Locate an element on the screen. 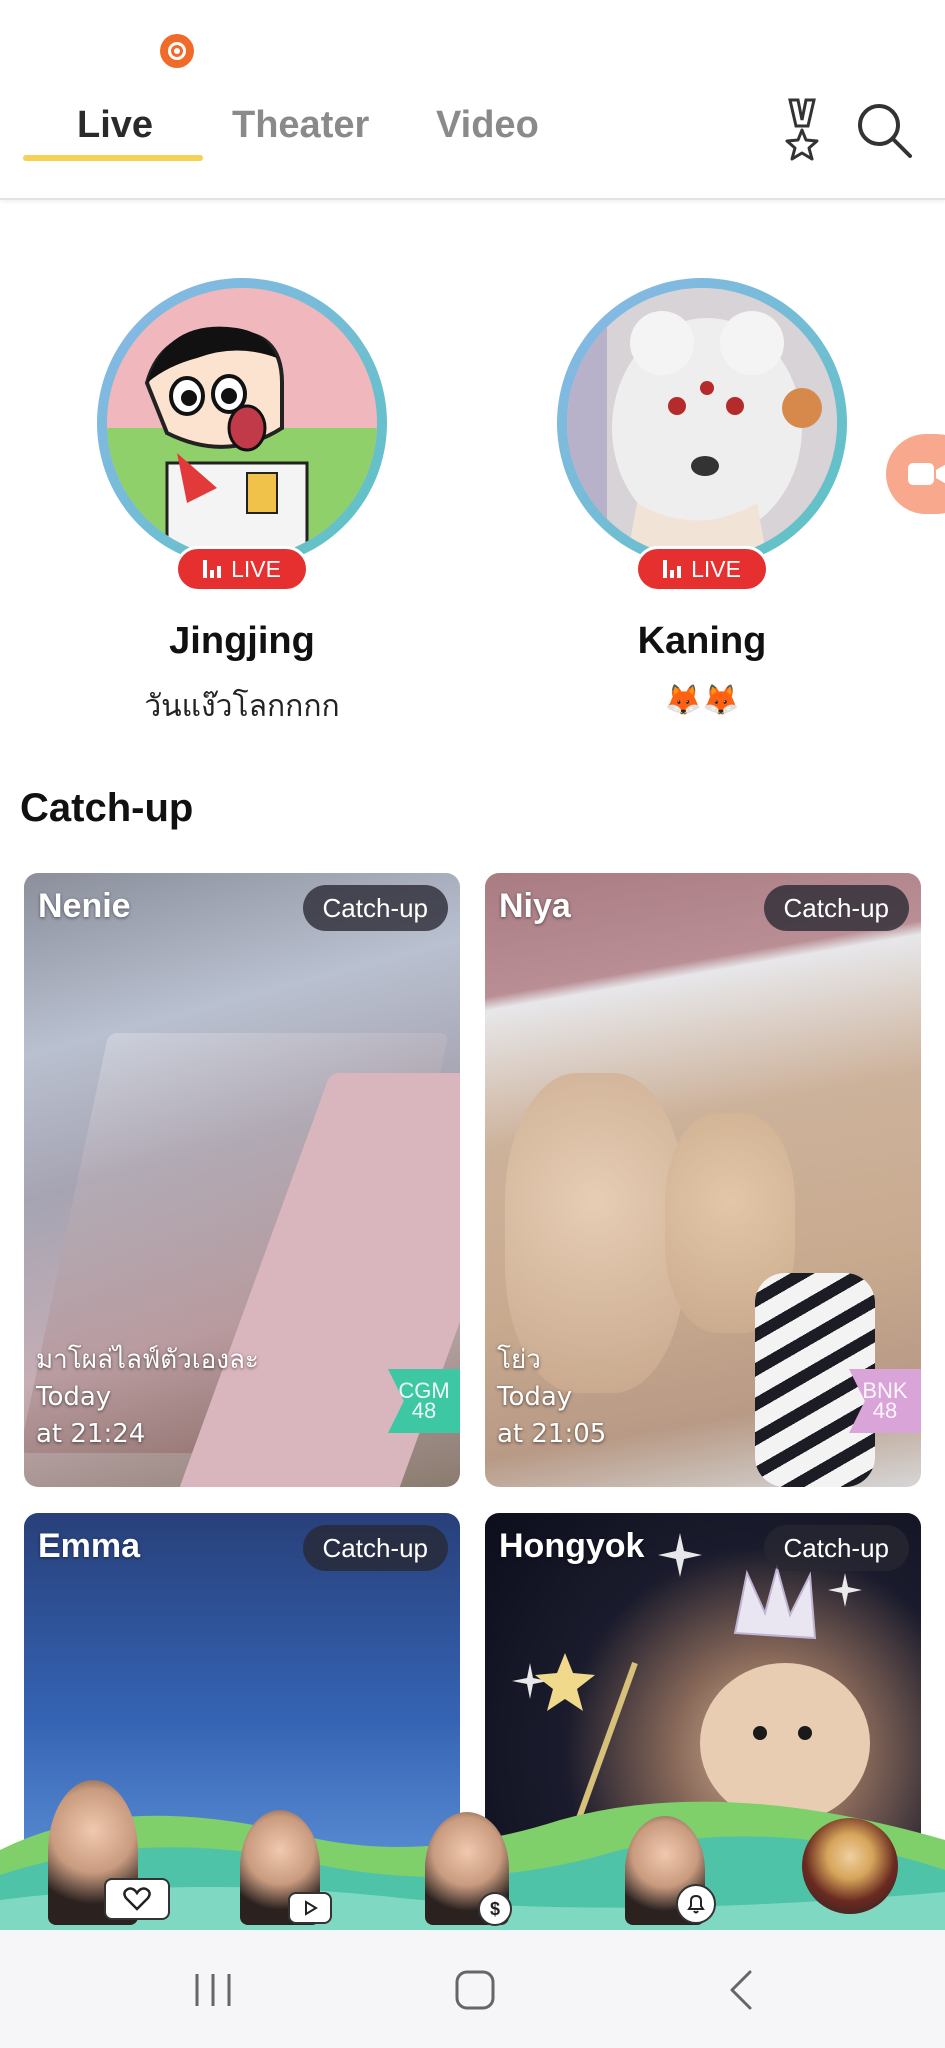 This screenshot has width=945, height=2048. member-stage-strip: $ is located at coordinates (472, 1855).